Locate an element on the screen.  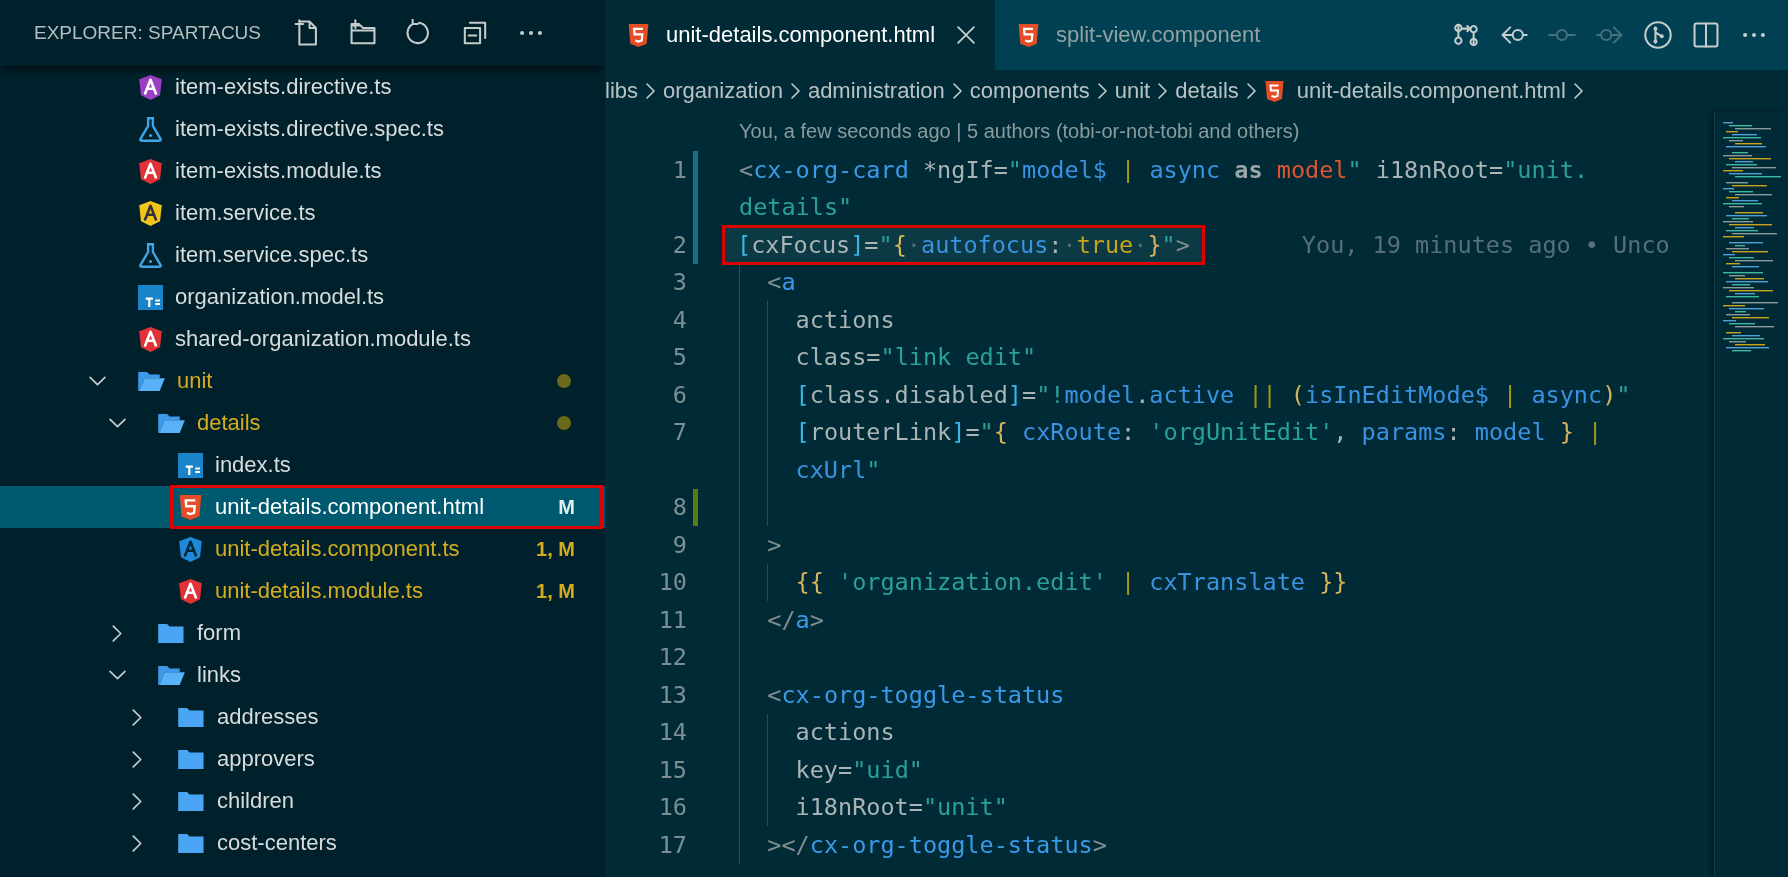
line-number: 1 is located at coordinates (679, 169).